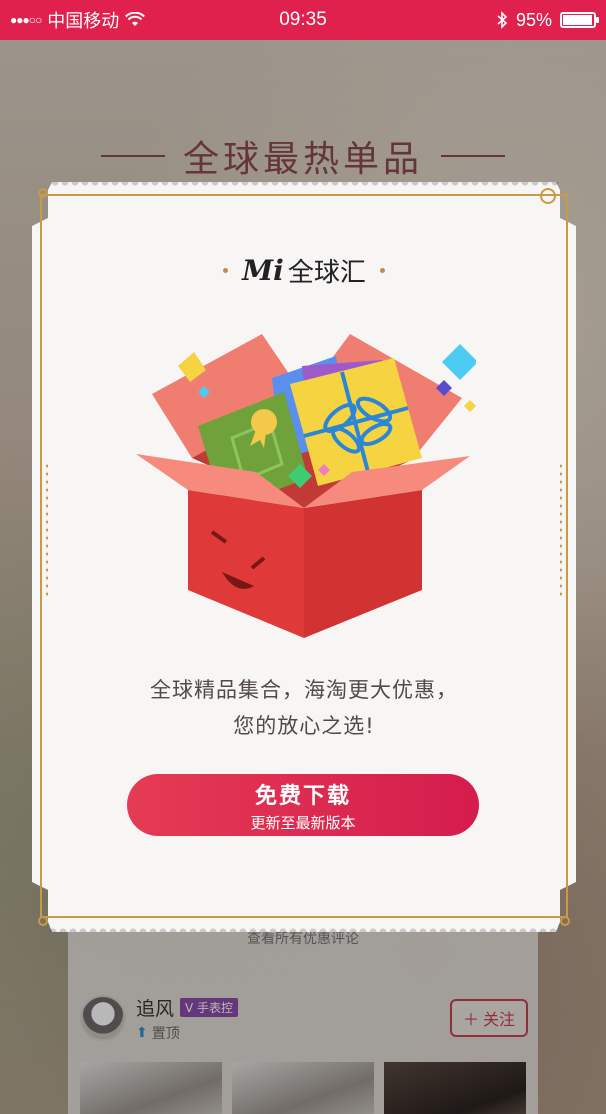 Image resolution: width=606 pixels, height=1114 pixels. What do you see at coordinates (83, 21) in the screenshot?
I see `carrier-name: 中国移动` at bounding box center [83, 21].